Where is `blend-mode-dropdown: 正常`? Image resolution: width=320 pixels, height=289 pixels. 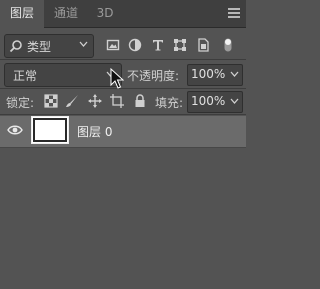
blend-mode-dropdown: 正常 is located at coordinates (63, 75).